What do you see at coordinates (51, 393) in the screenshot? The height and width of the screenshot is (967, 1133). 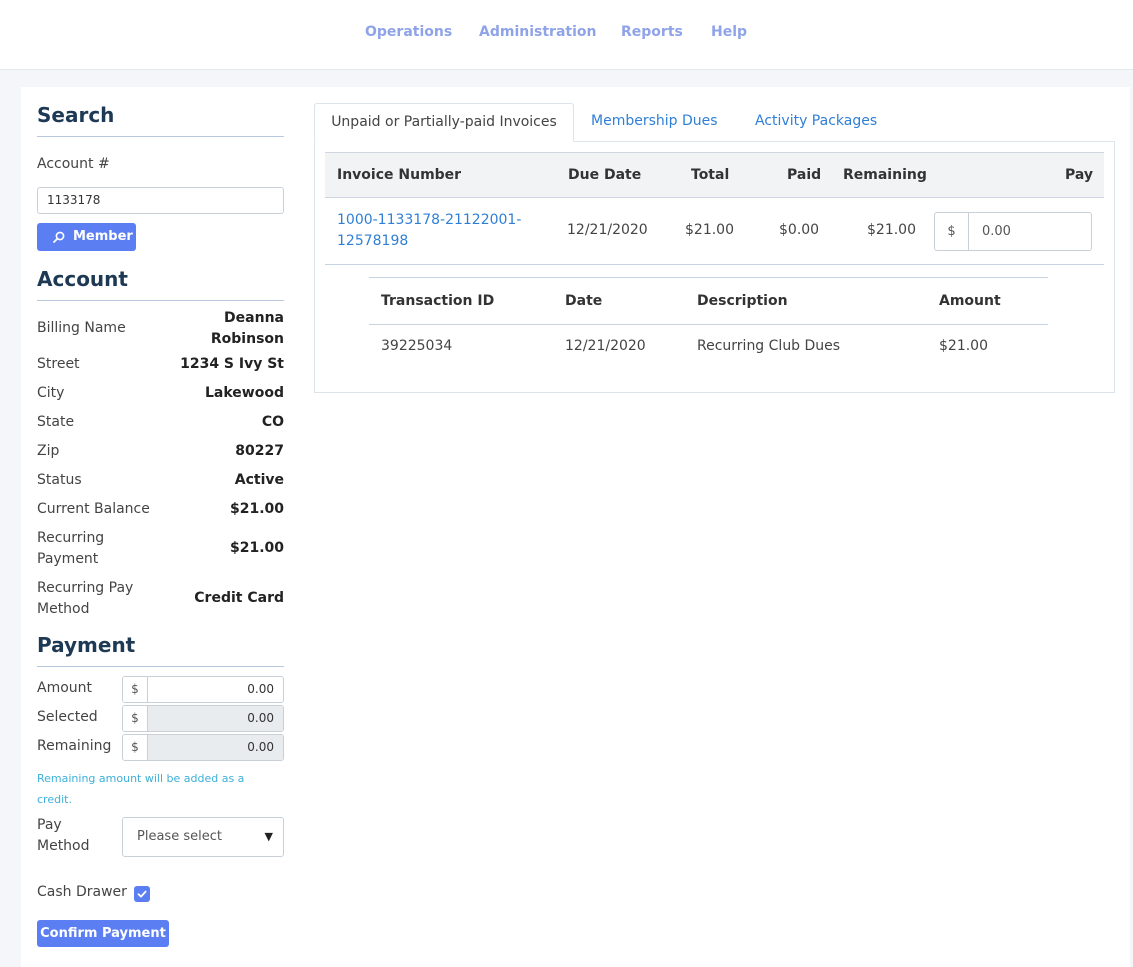 I see `city-label: City` at bounding box center [51, 393].